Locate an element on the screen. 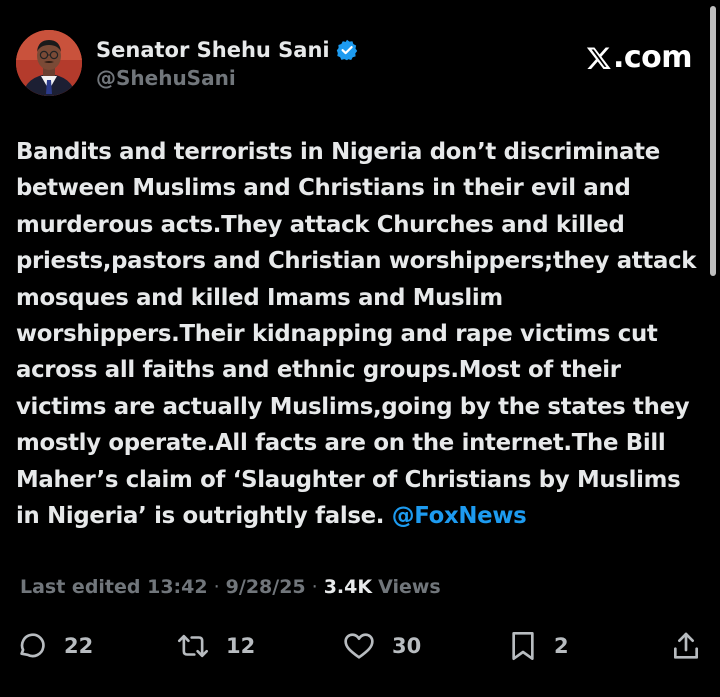  views-count: 3.4K is located at coordinates (348, 587).